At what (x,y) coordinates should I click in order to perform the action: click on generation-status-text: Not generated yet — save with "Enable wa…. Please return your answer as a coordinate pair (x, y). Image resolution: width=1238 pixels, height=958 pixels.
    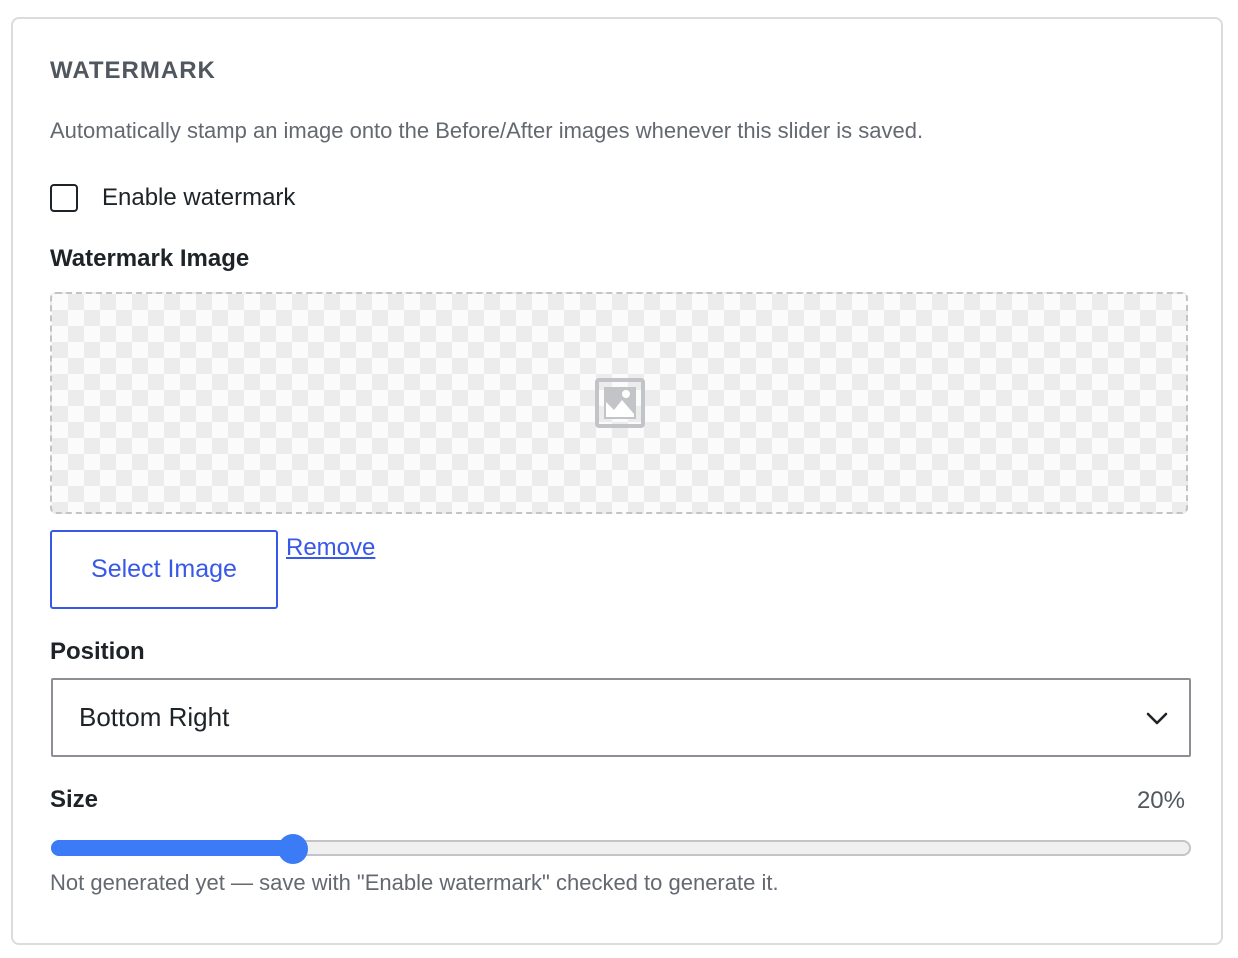
    Looking at the image, I should click on (414, 882).